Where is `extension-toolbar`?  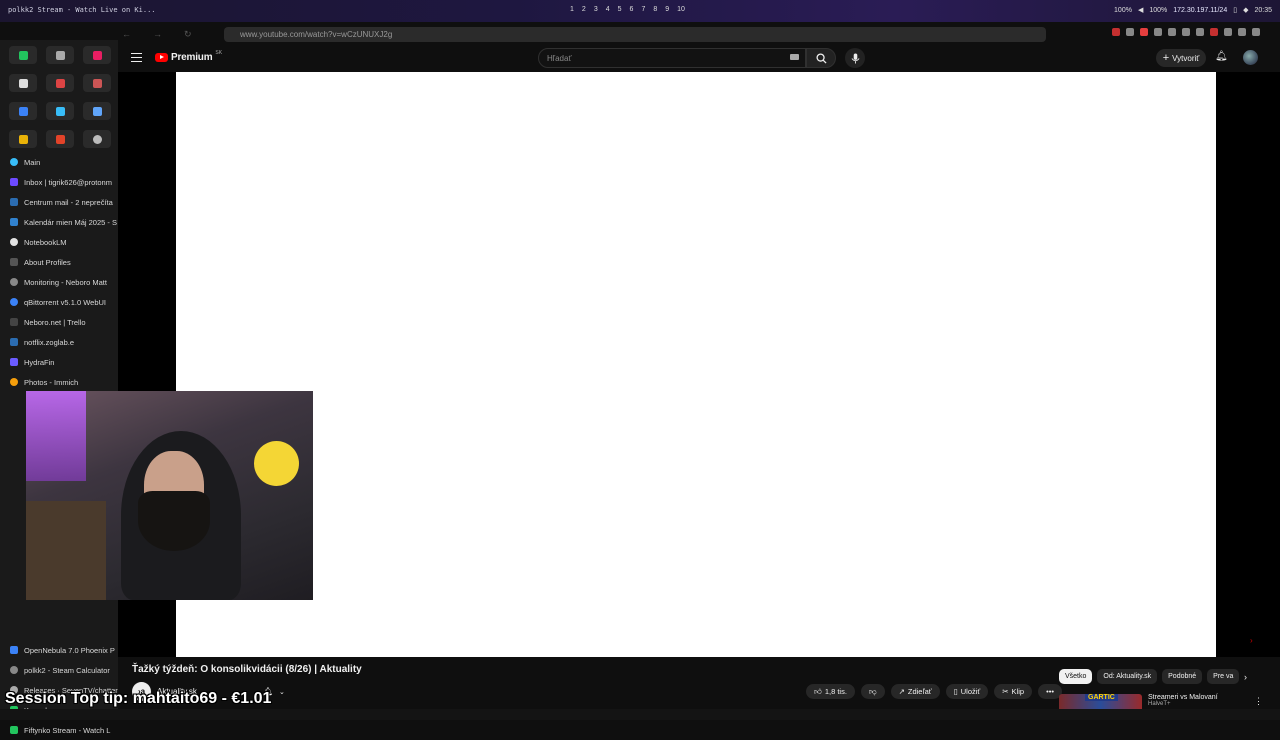 extension-toolbar is located at coordinates (1186, 32).